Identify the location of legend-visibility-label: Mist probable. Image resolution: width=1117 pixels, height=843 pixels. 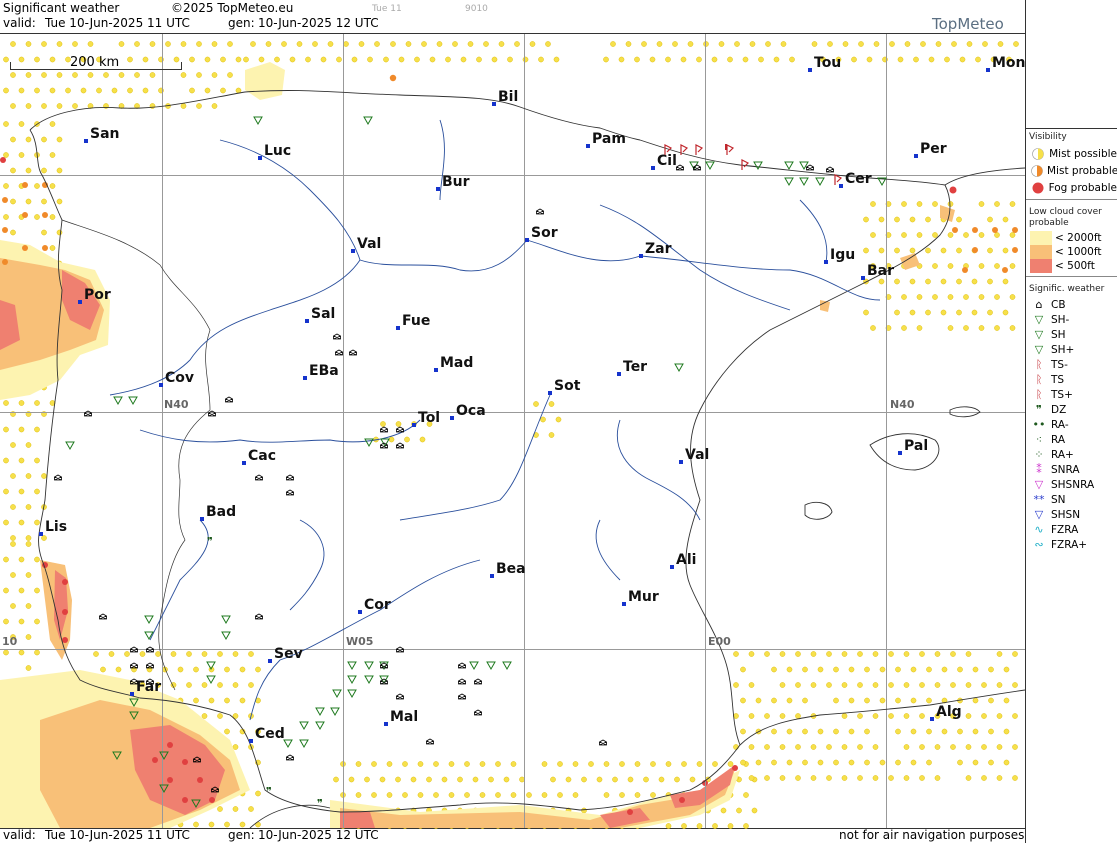
(1082, 170).